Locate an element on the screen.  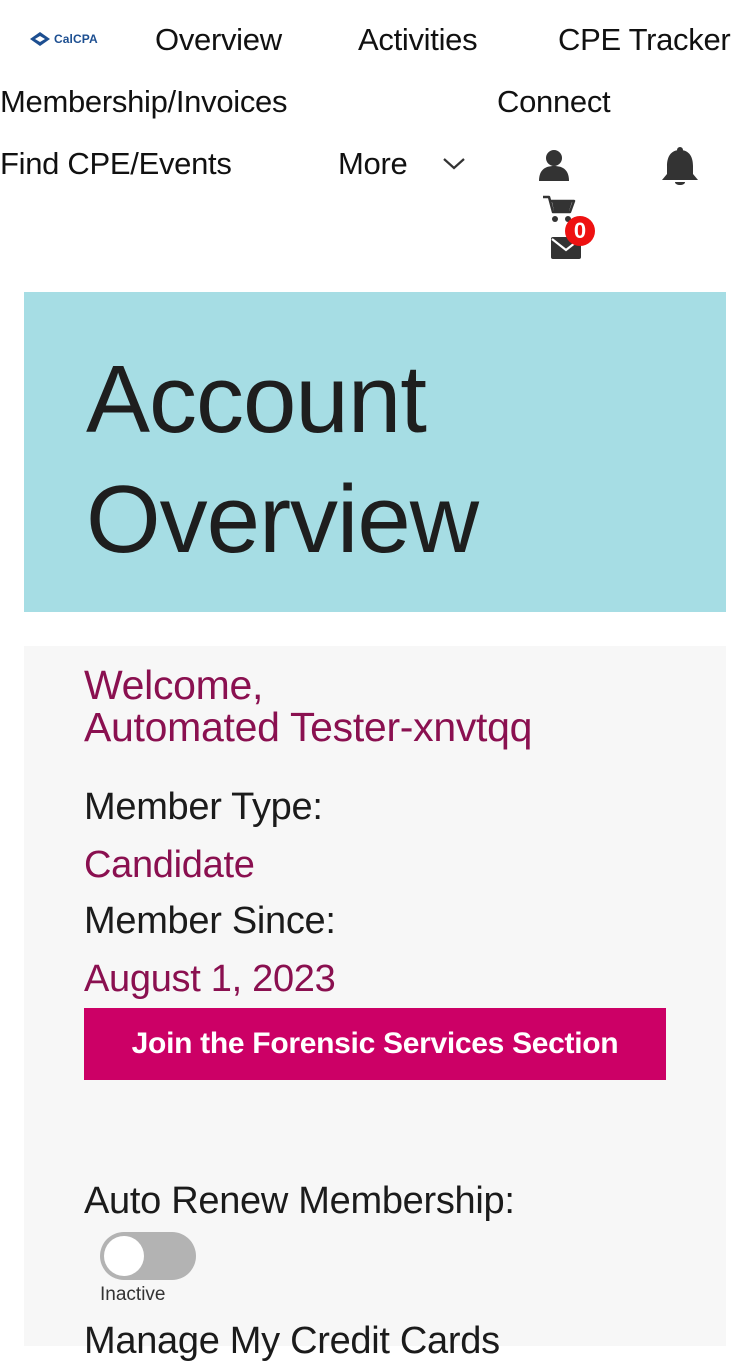
logo-text: CalCPA is located at coordinates (76, 39).